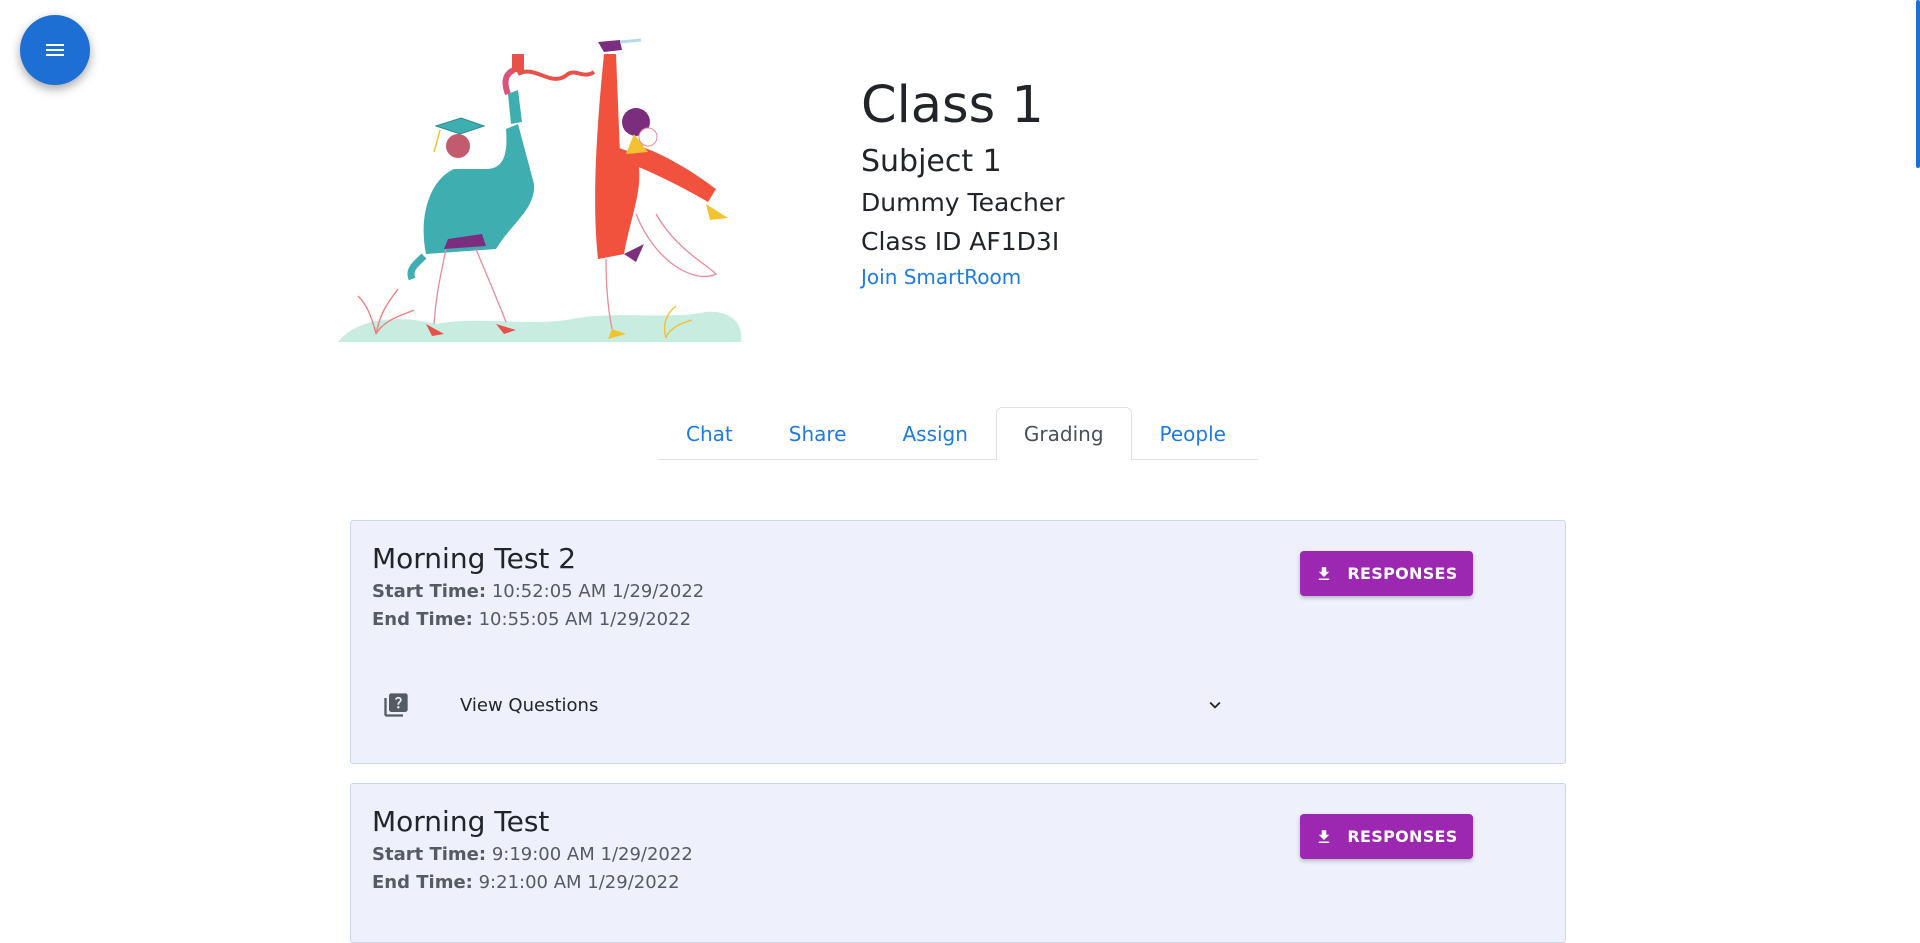 Image resolution: width=1920 pixels, height=943 pixels. What do you see at coordinates (818, 433) in the screenshot?
I see `tab-share: Share` at bounding box center [818, 433].